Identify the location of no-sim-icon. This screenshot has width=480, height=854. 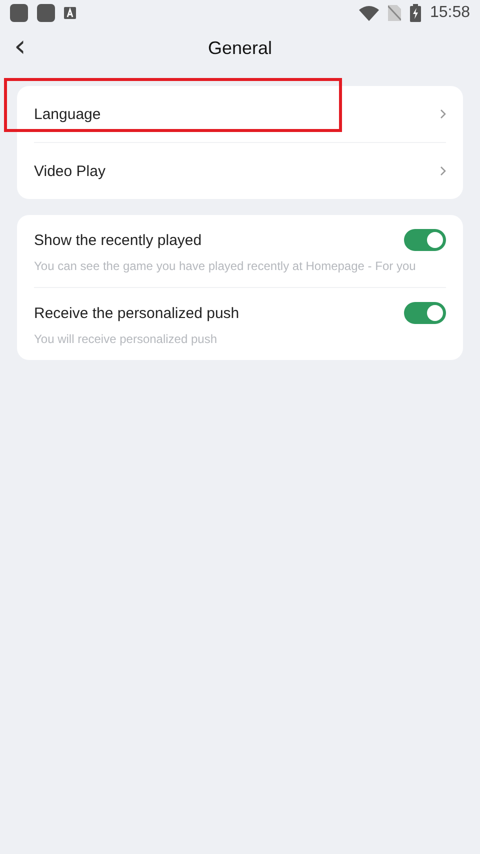
(394, 13).